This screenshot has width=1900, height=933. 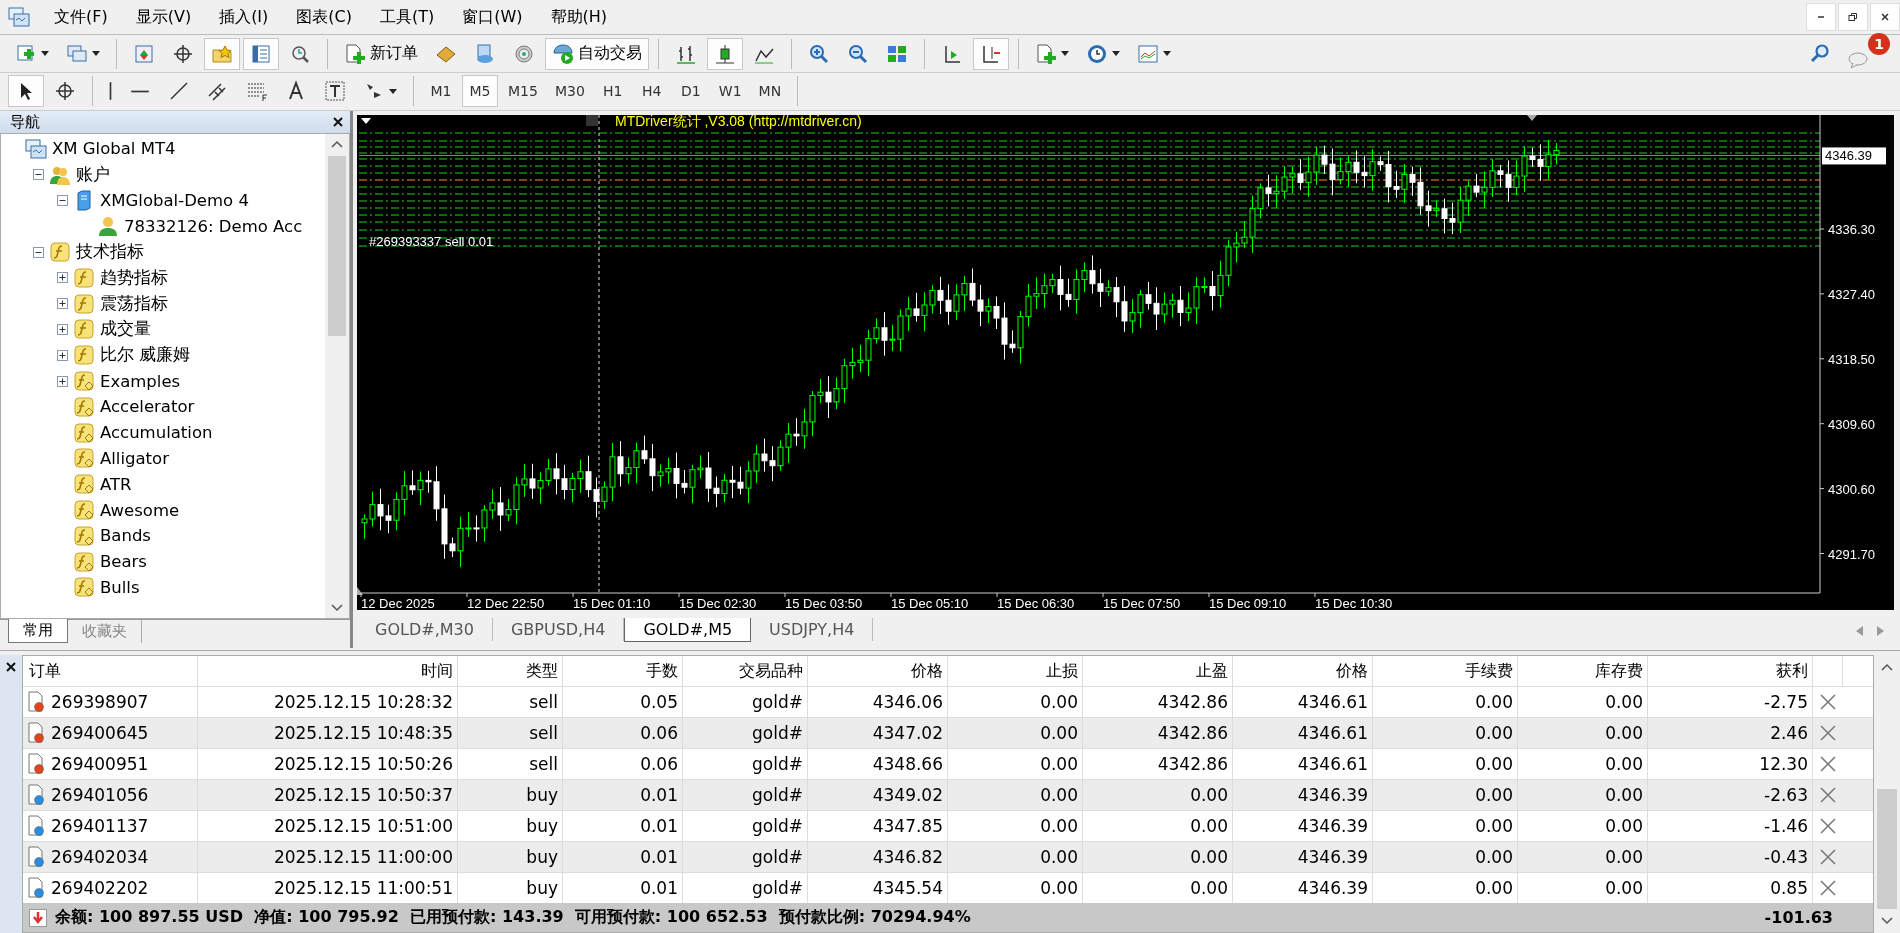 What do you see at coordinates (145, 355) in the screenshot?
I see `tree-item: 比尔 威廉姆` at bounding box center [145, 355].